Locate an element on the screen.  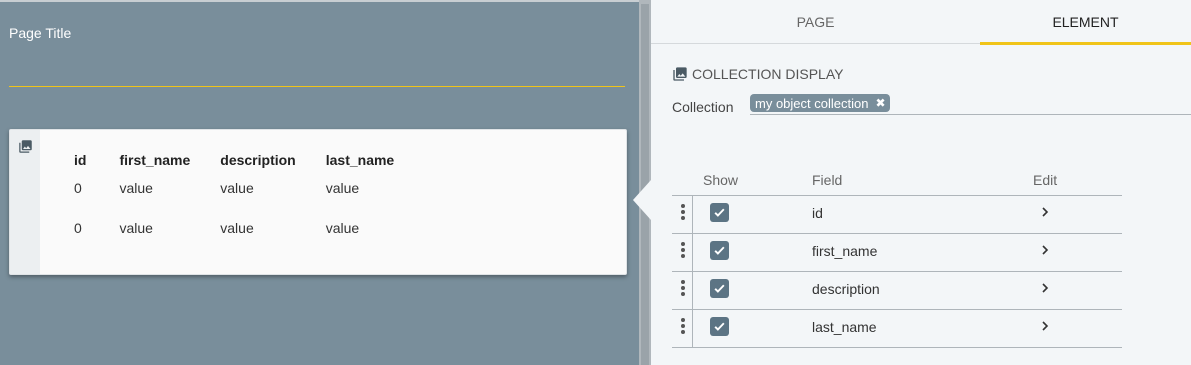
field-name: first_name is located at coordinates (845, 251).